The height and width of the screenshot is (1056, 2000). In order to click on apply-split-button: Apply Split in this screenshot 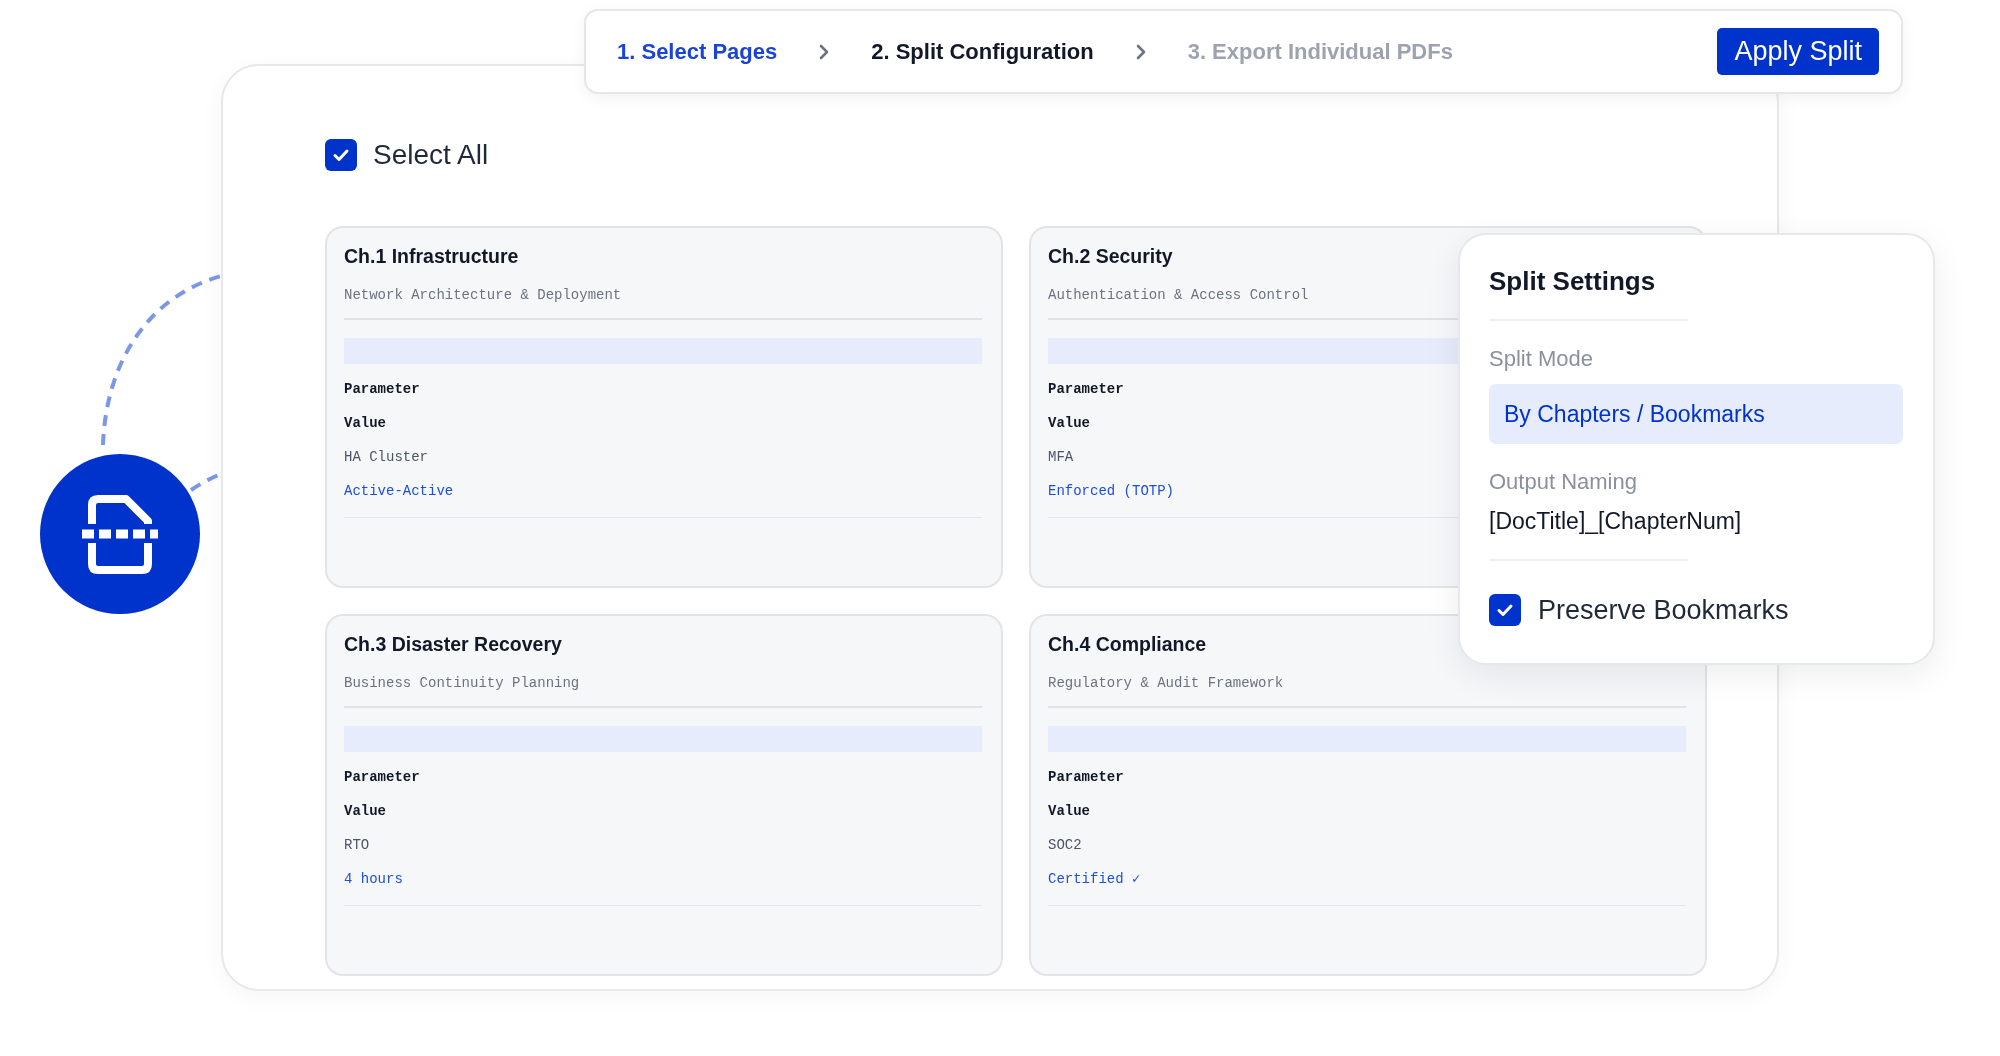, I will do `click(1798, 51)`.